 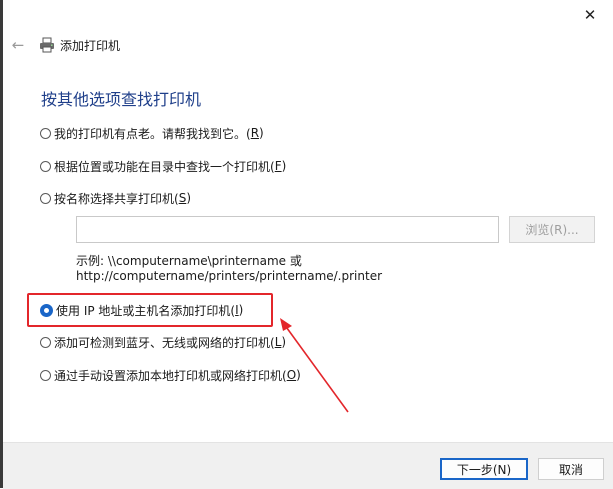 I want to click on option-old-printer: 我的打印机有点老。请帮我找到它。(R), so click(x=152, y=133).